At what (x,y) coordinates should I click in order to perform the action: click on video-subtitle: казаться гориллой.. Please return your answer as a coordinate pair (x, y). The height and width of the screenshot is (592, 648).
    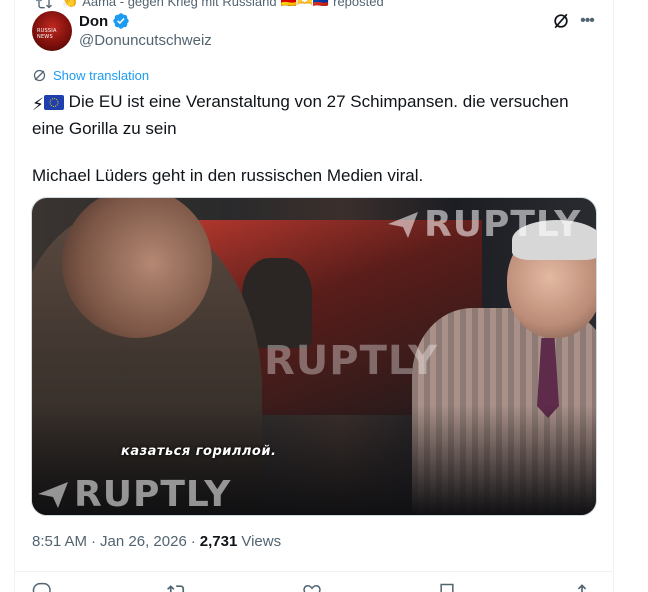
    Looking at the image, I should click on (199, 451).